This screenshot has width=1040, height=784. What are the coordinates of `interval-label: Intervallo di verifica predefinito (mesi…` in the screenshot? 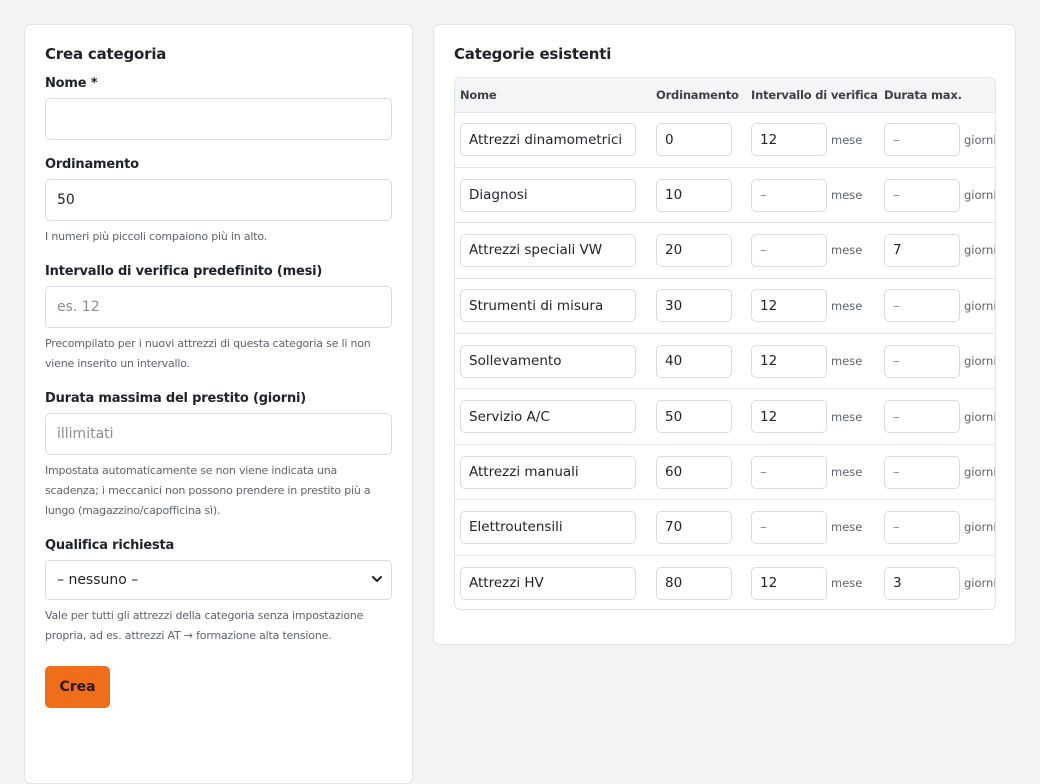 It's located at (184, 271).